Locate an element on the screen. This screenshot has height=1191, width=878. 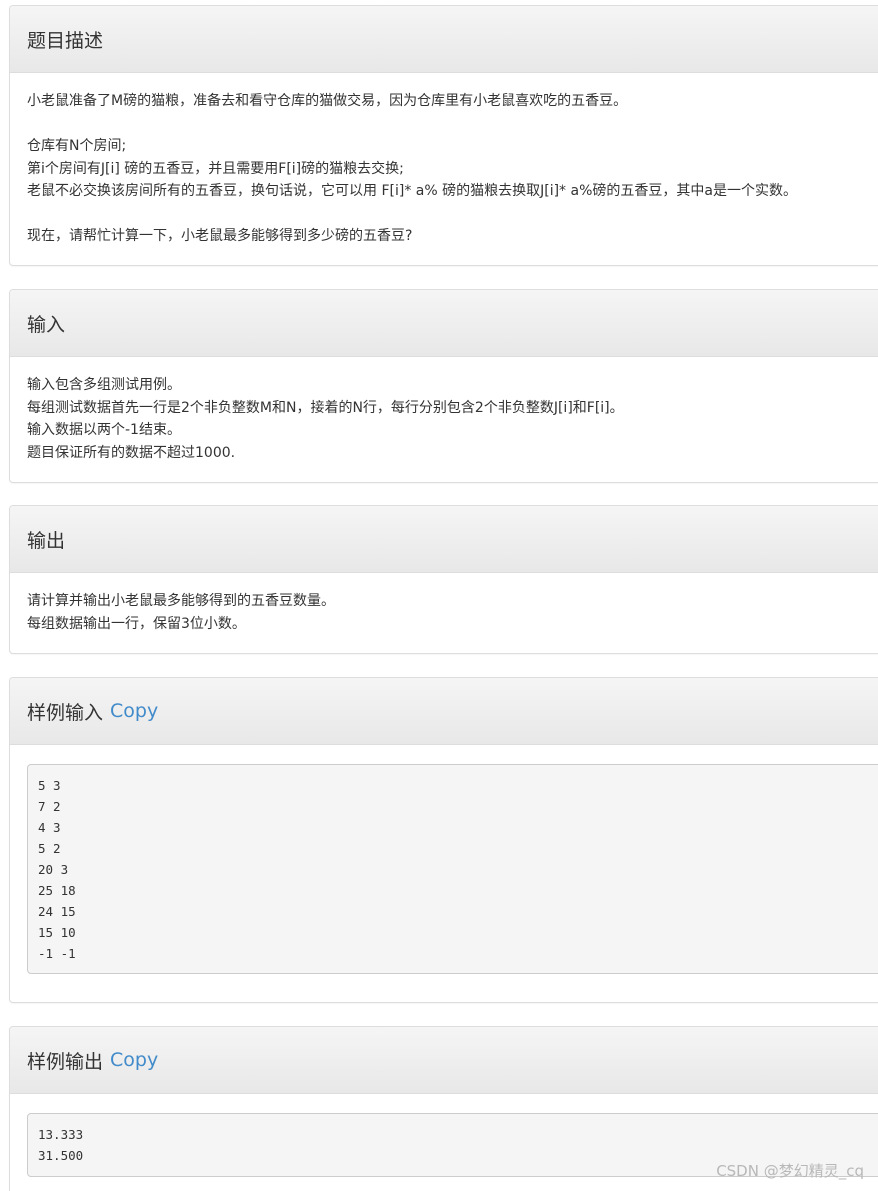
output-title: 输出 is located at coordinates (46, 540).